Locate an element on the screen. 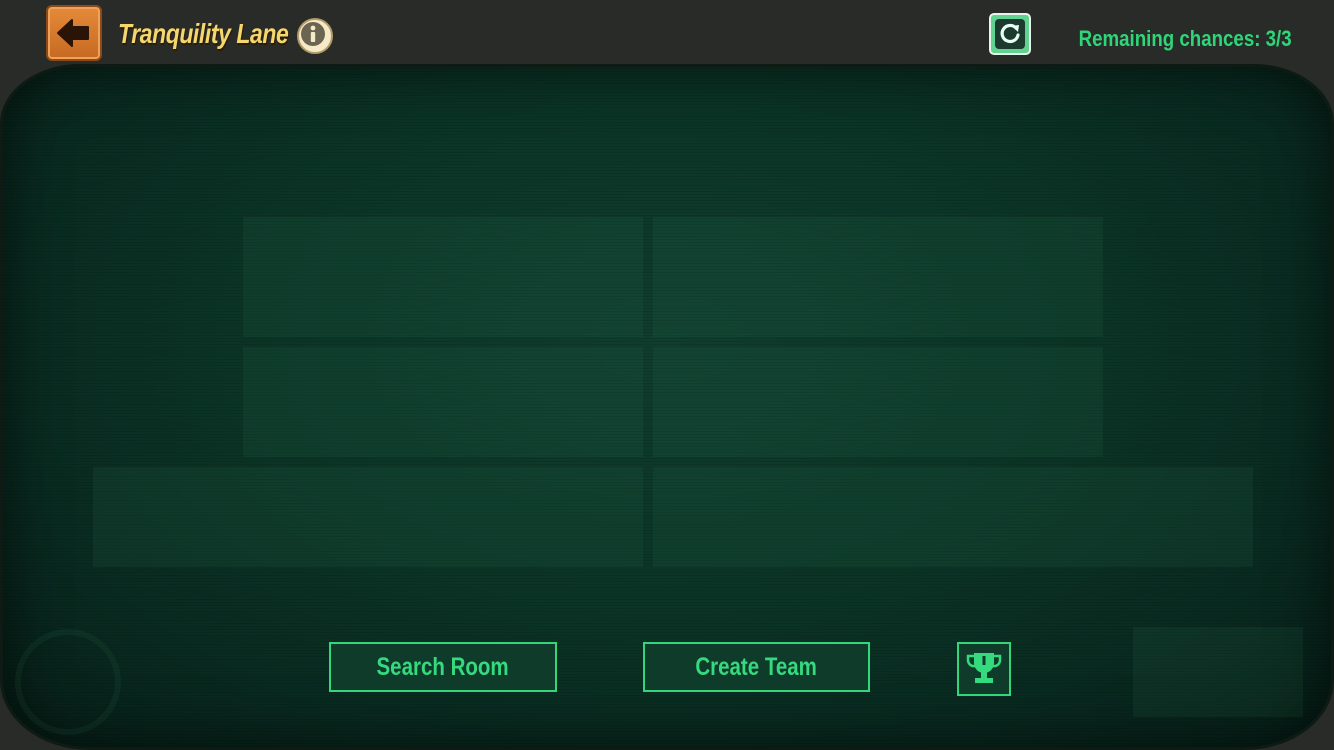 This screenshot has width=1334, height=750. create-team-button: Create Team is located at coordinates (756, 667).